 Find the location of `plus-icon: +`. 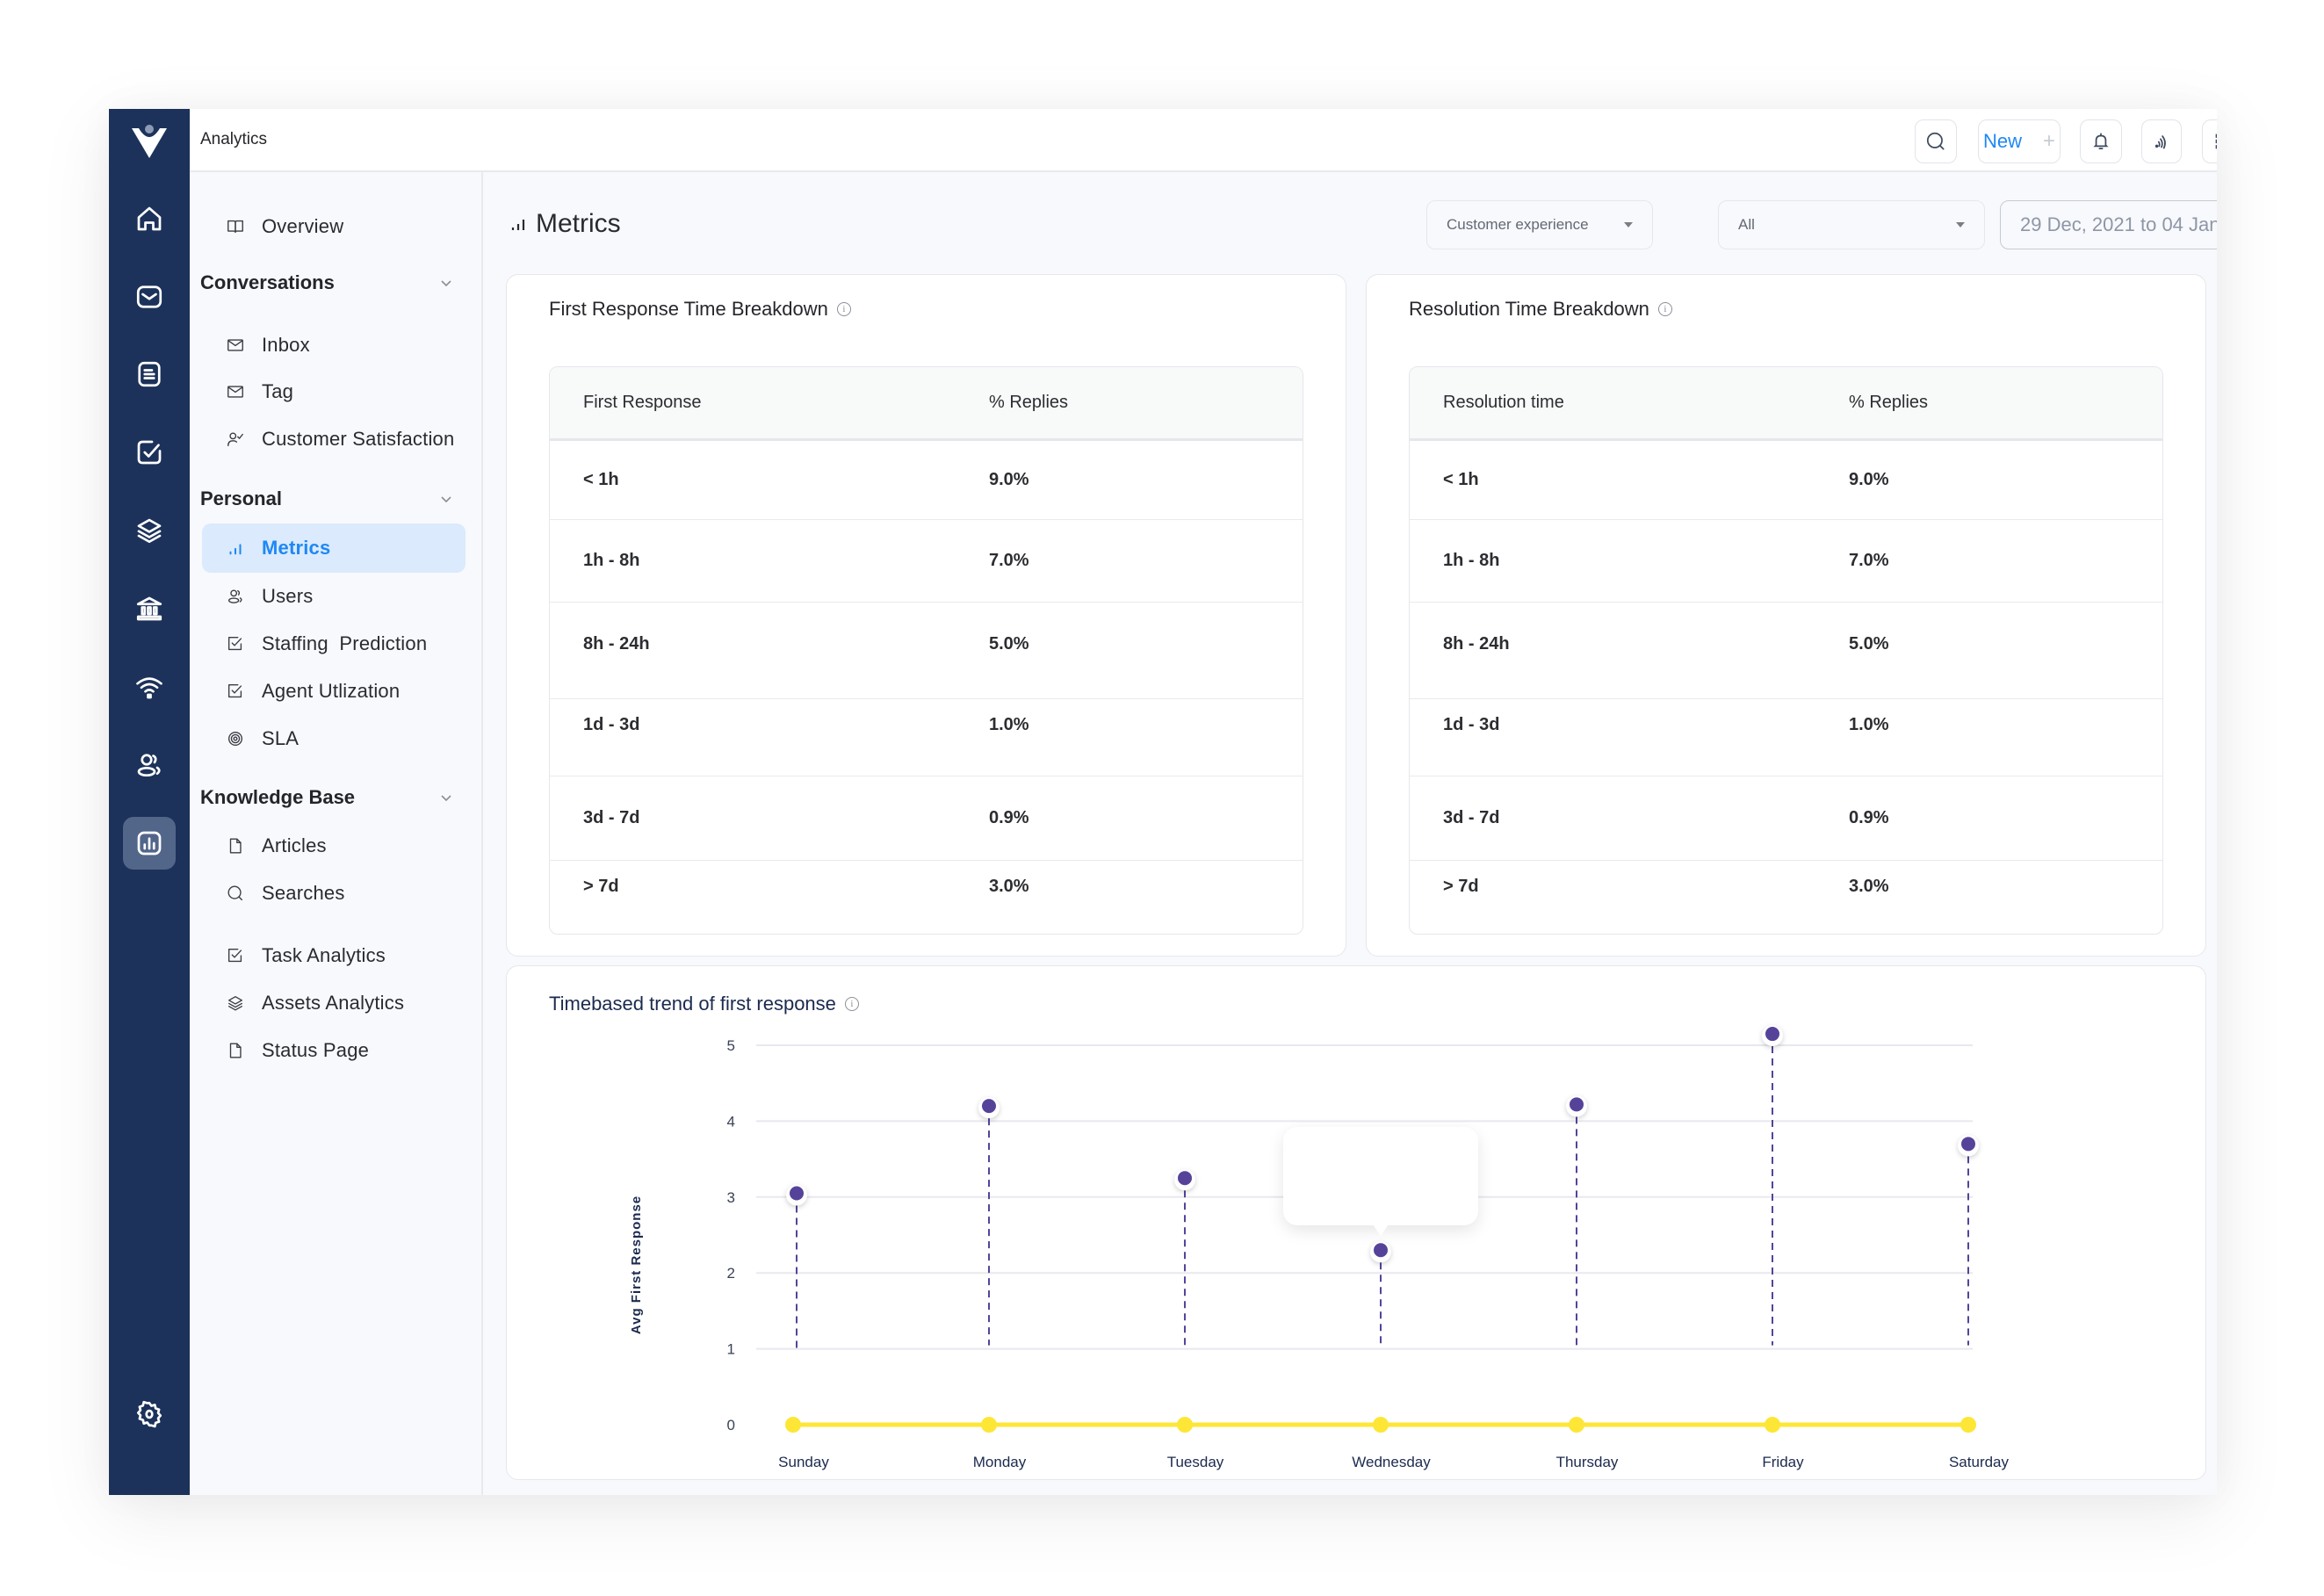

plus-icon: + is located at coordinates (2049, 141).